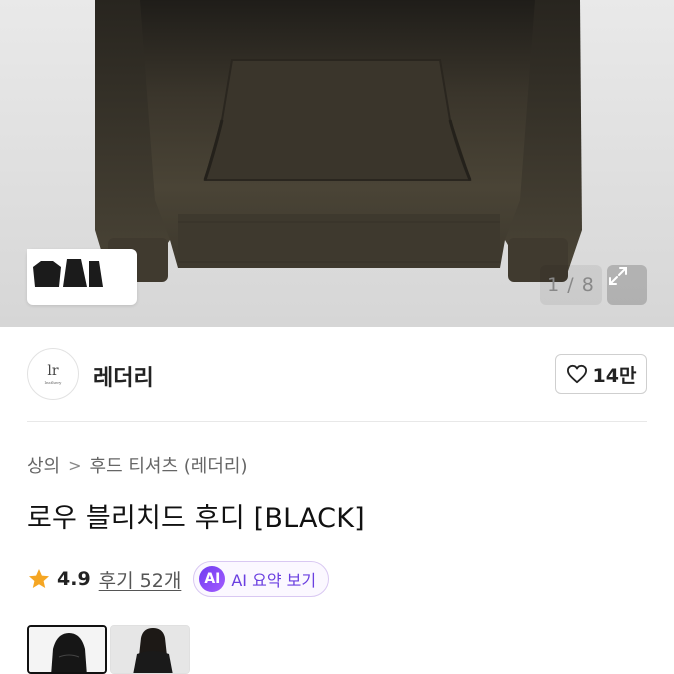 This screenshot has height=674, width=674. I want to click on variant-black-hoodie, so click(67, 649).